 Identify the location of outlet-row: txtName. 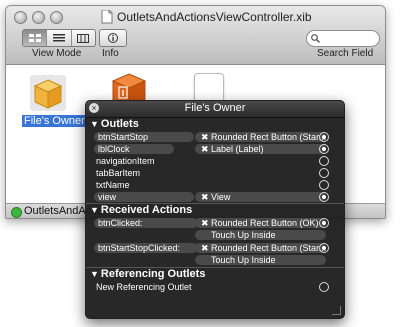
(215, 185).